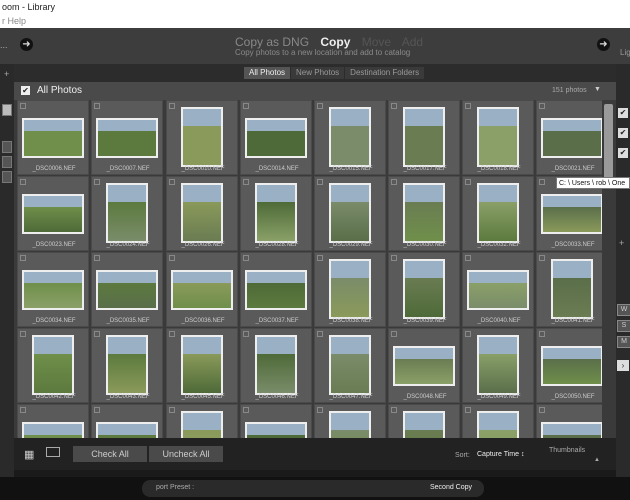  What do you see at coordinates (53, 452) in the screenshot?
I see `loupe-view-icon` at bounding box center [53, 452].